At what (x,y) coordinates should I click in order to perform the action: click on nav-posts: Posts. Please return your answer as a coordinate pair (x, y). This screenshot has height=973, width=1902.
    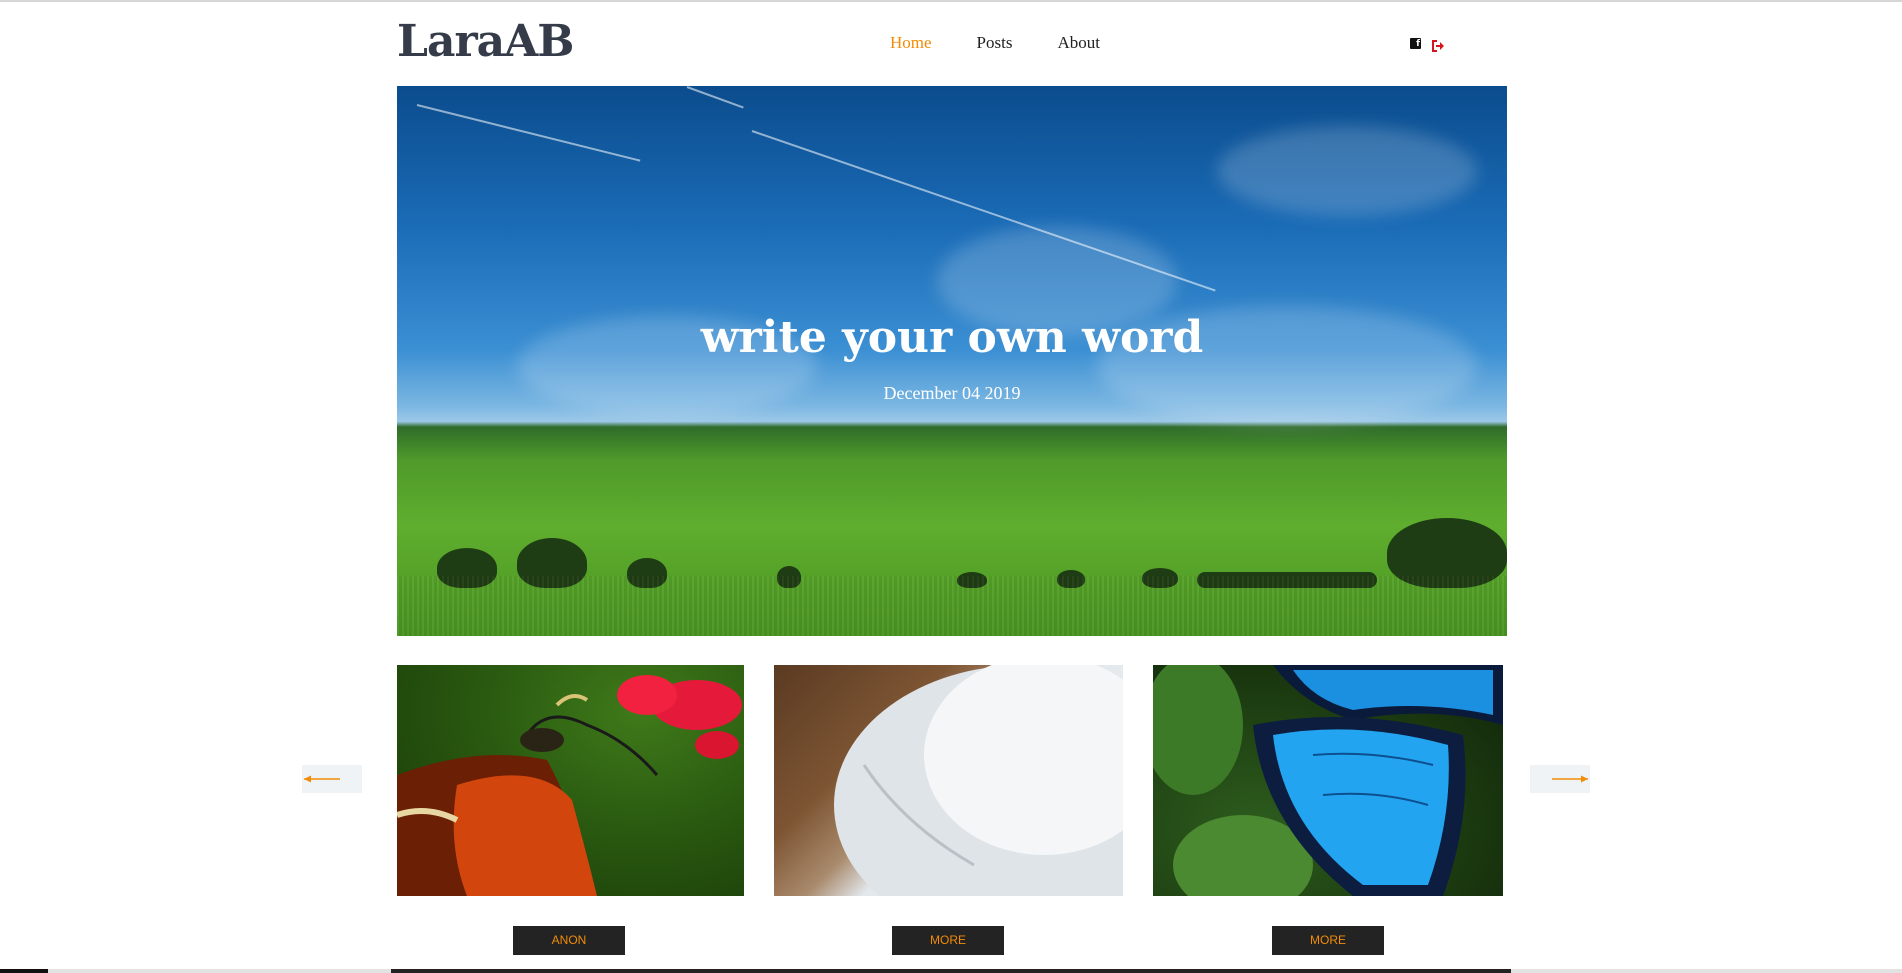
    Looking at the image, I should click on (995, 43).